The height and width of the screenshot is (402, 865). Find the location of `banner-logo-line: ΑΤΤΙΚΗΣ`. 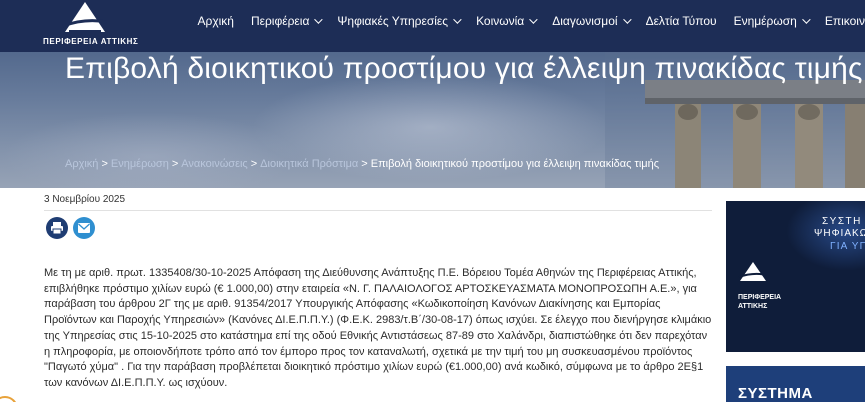

banner-logo-line: ΑΤΤΙΚΗΣ is located at coordinates (753, 306).